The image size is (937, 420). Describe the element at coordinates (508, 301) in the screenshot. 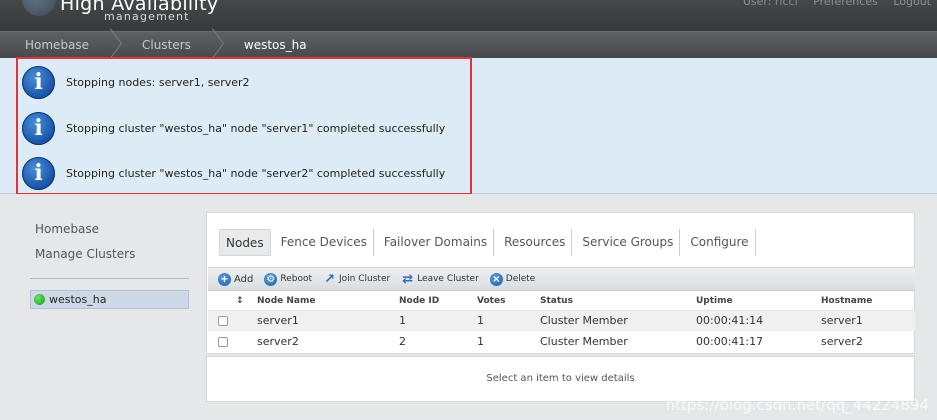

I see `column-votes: Votes` at that location.